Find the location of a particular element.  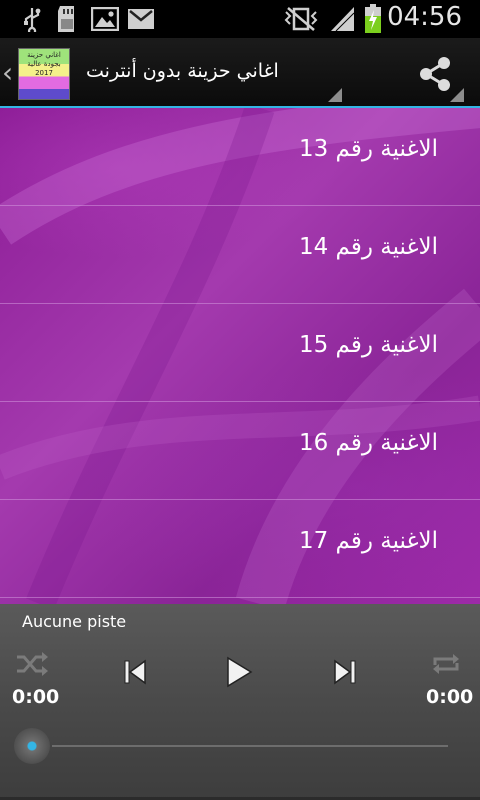

sd-card-icon is located at coordinates (67, 19).